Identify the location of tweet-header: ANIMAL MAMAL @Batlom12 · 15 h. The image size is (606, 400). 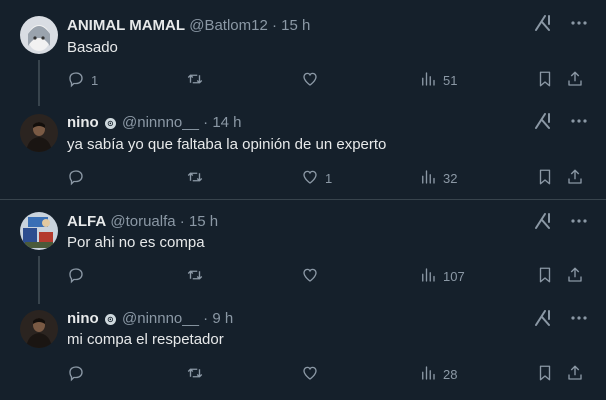
(188, 26).